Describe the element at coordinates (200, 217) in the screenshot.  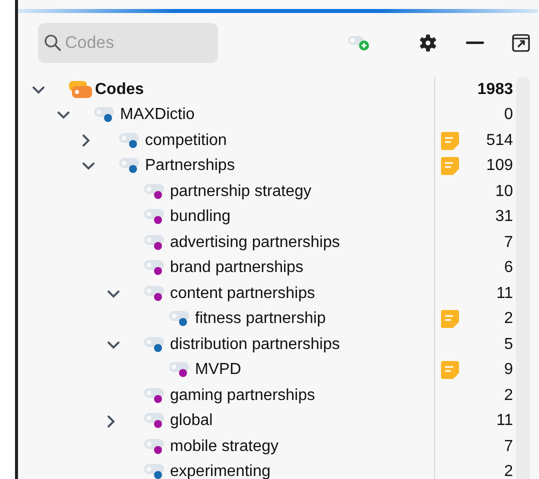
I see `code-label: bundling` at that location.